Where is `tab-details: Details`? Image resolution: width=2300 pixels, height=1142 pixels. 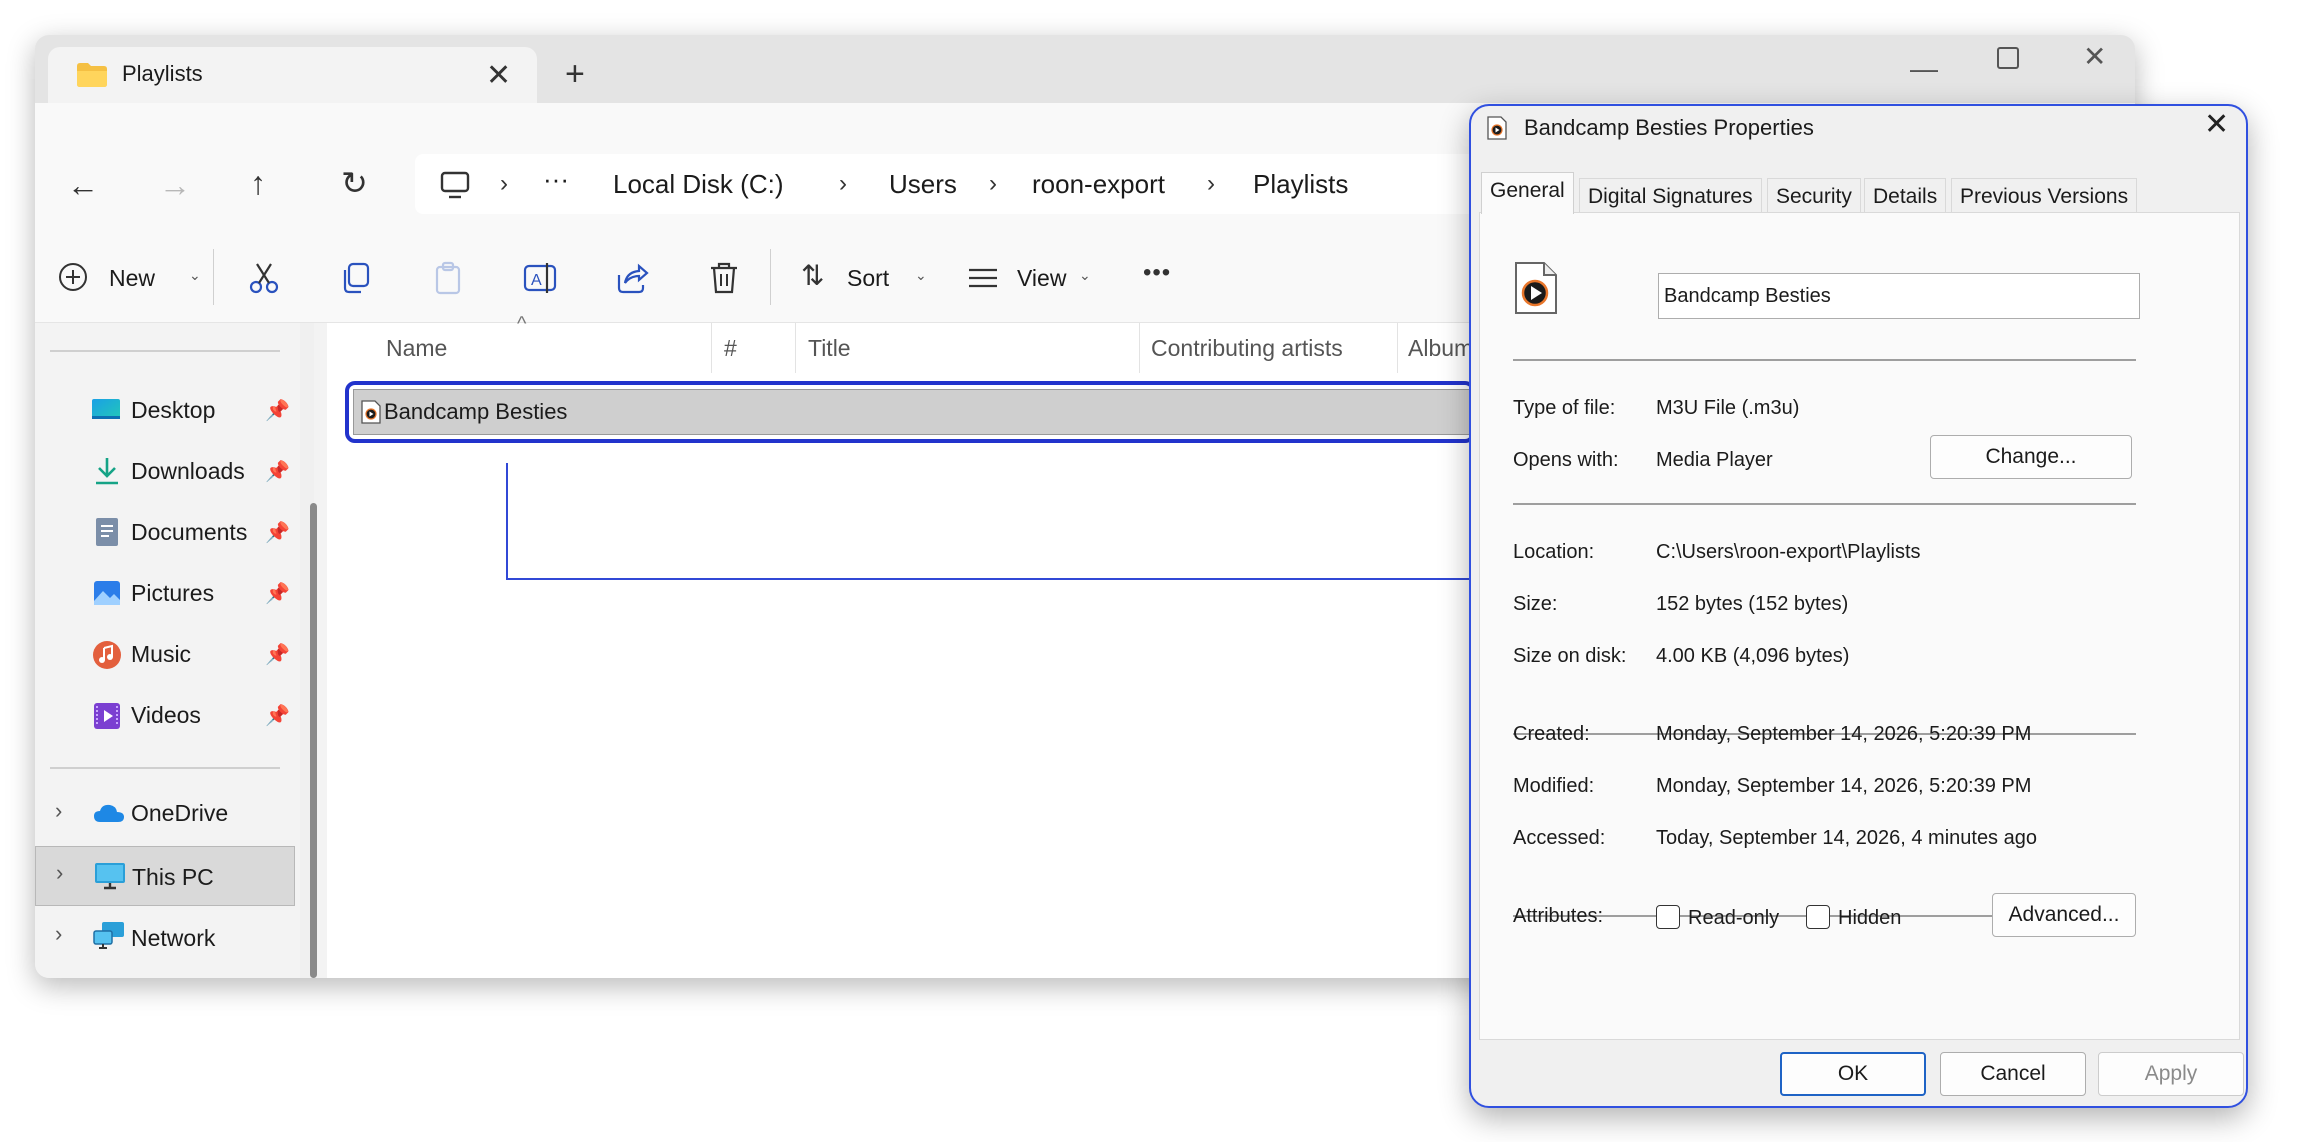
tab-details: Details is located at coordinates (1905, 195).